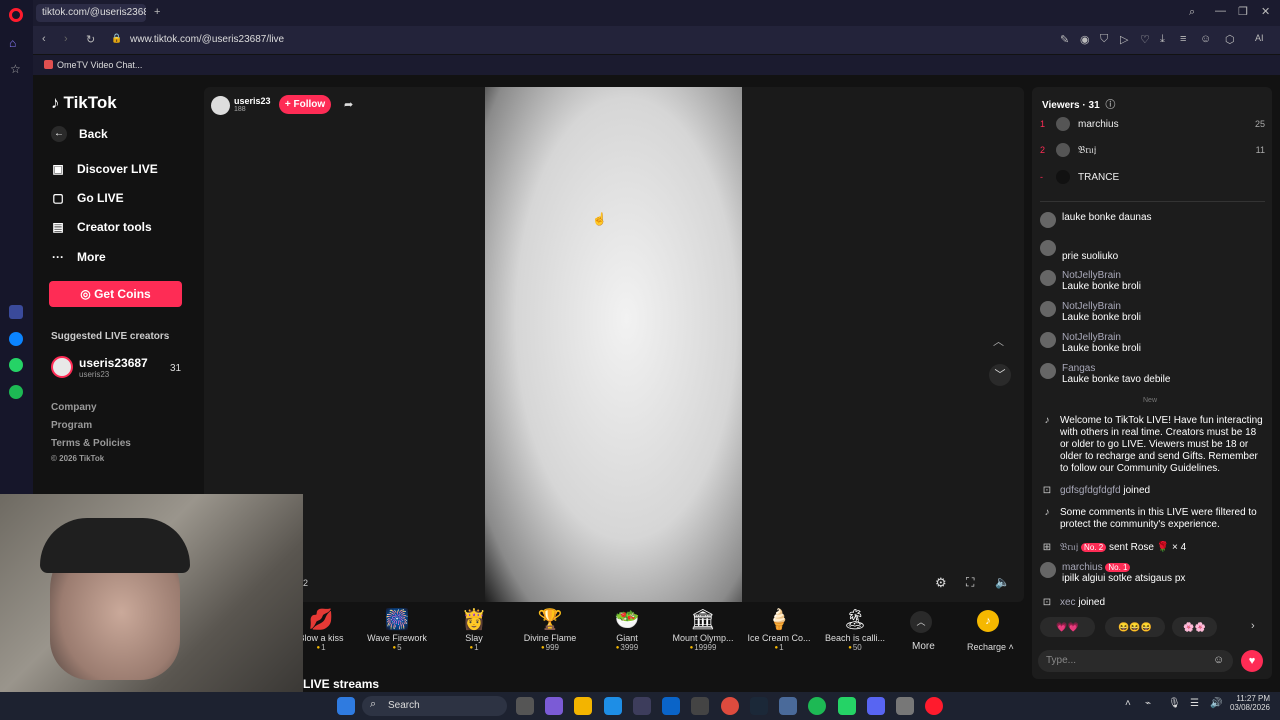 The width and height of the screenshot is (1280, 720). Describe the element at coordinates (1152, 177) in the screenshot. I see `viewer-row: - TRANCE` at that location.